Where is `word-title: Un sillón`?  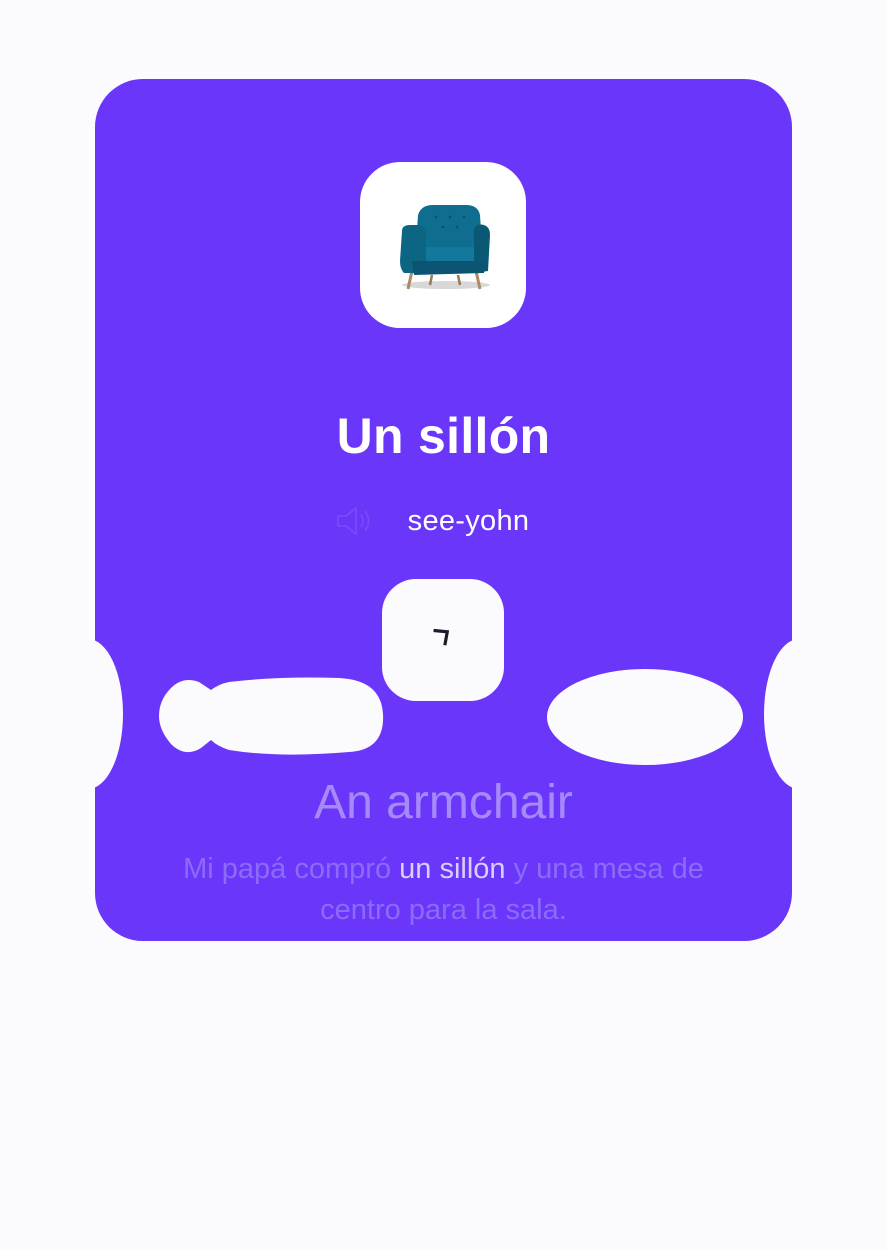
word-title: Un sillón is located at coordinates (443, 436).